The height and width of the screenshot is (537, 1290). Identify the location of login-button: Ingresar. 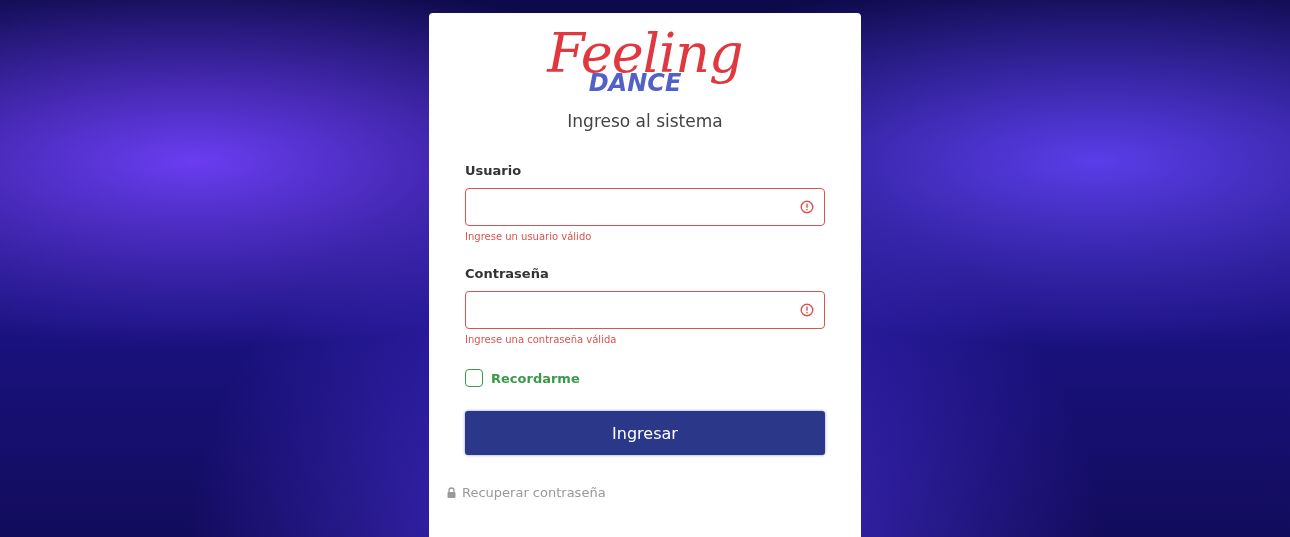
(645, 433).